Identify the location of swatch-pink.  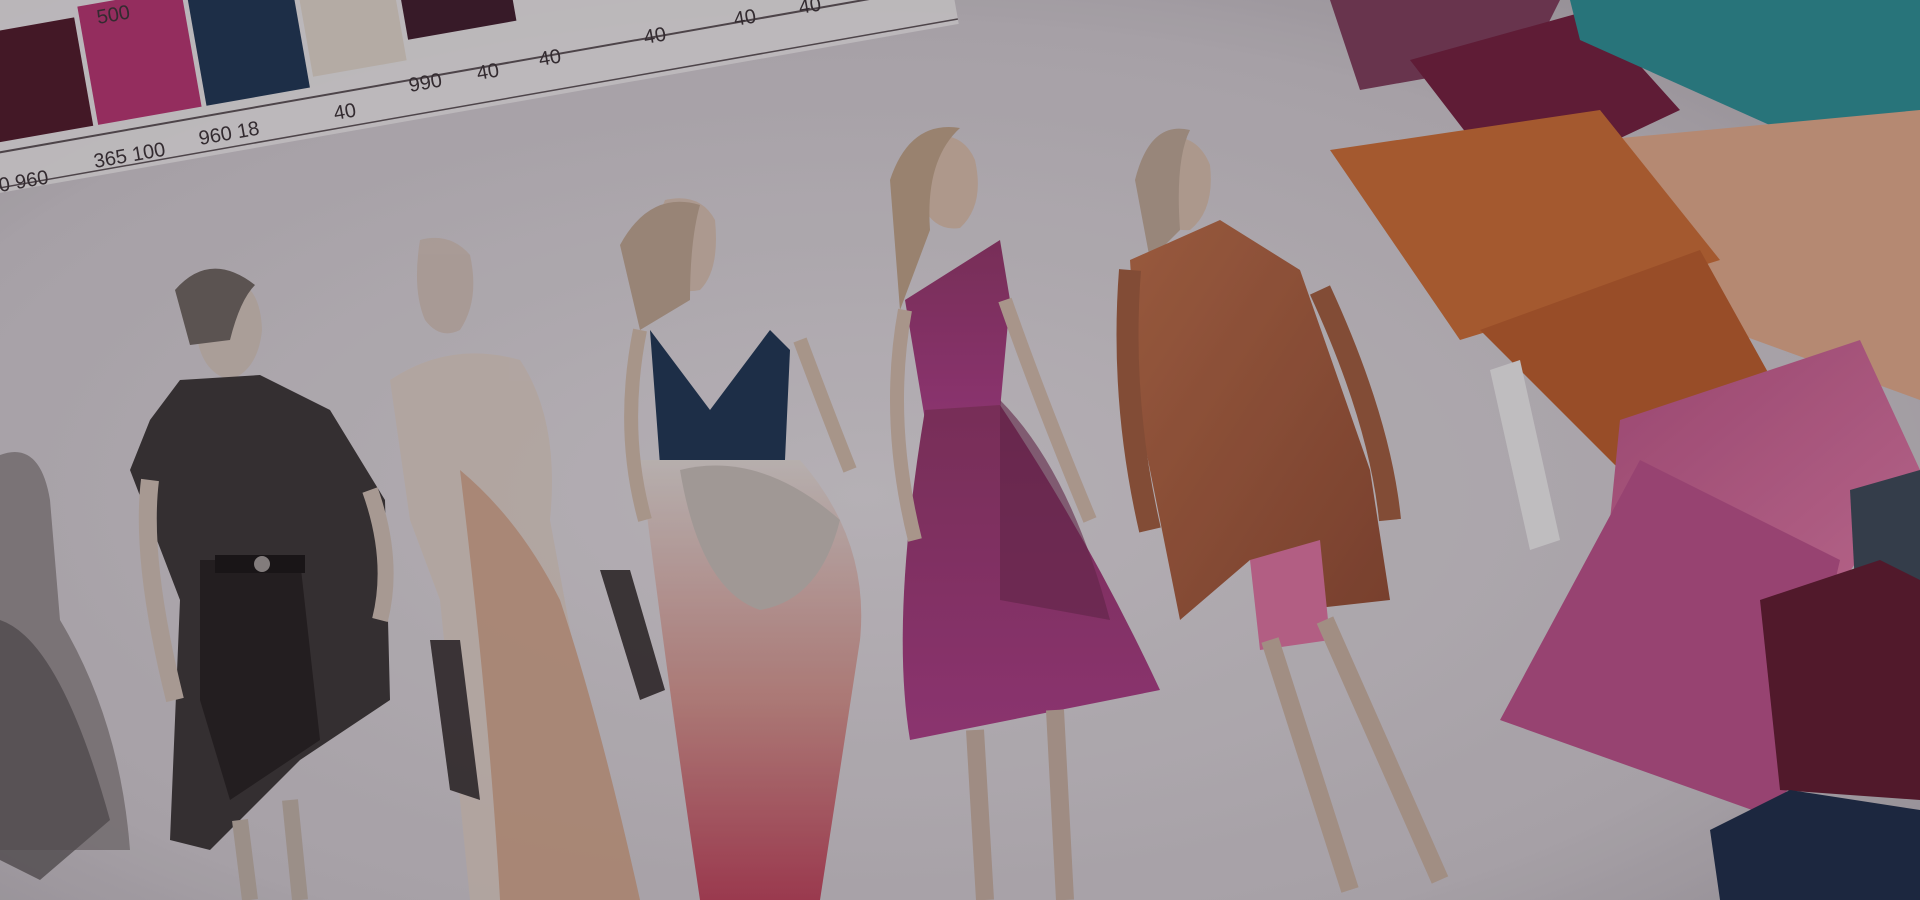
(139, 62).